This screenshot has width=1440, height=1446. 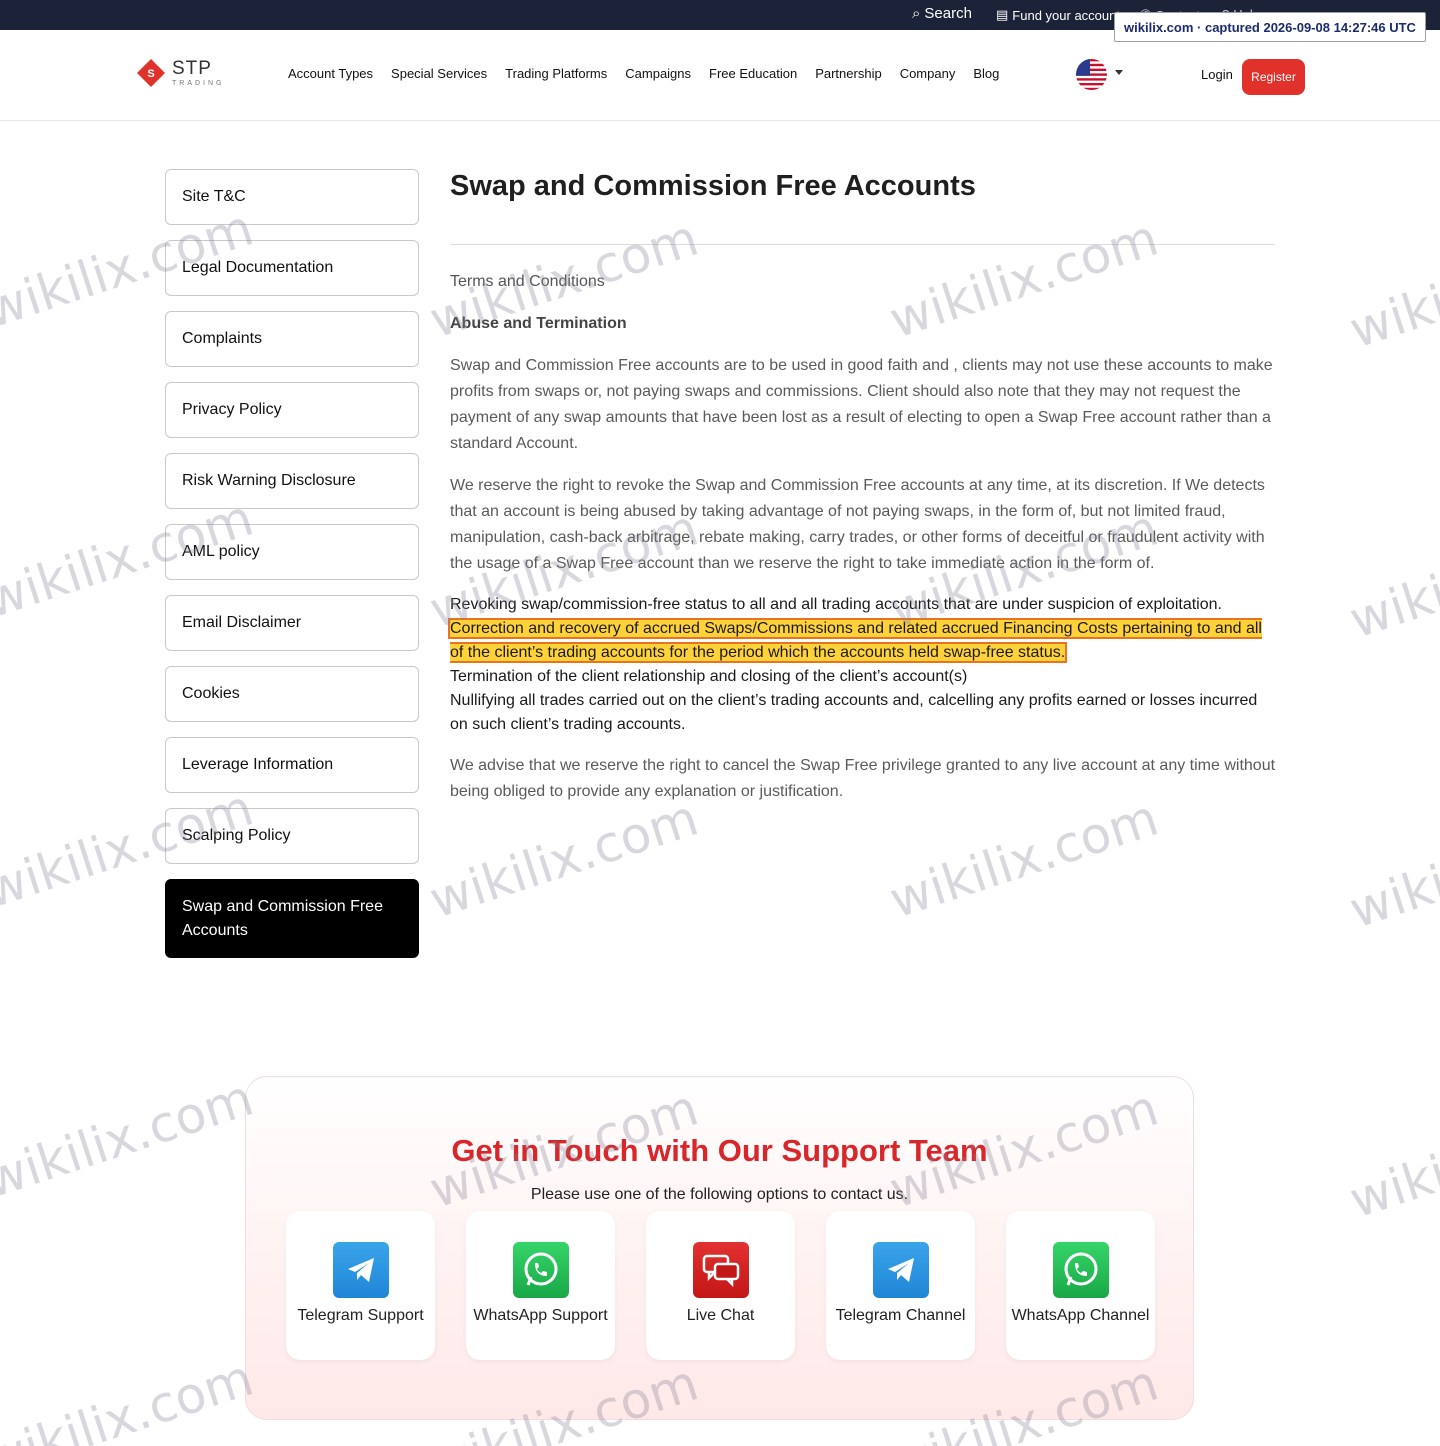 What do you see at coordinates (439, 73) in the screenshot?
I see `nav-special-services: Special Services` at bounding box center [439, 73].